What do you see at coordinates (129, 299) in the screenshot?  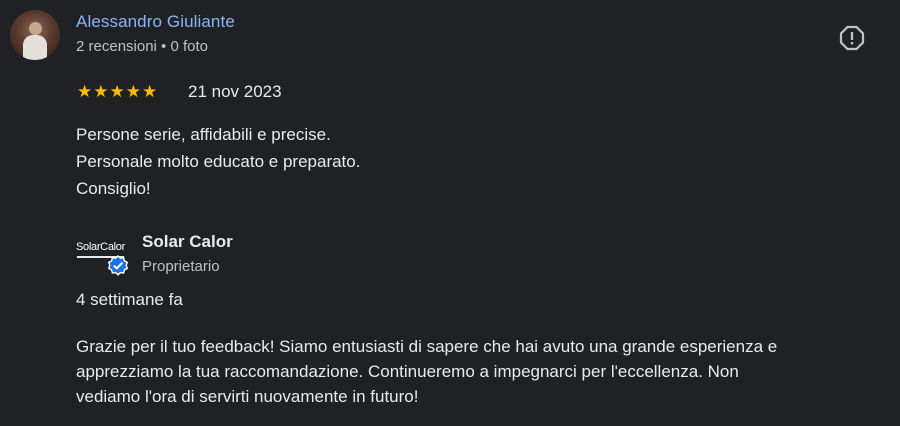 I see `reply-time: 4 settimane fa` at bounding box center [129, 299].